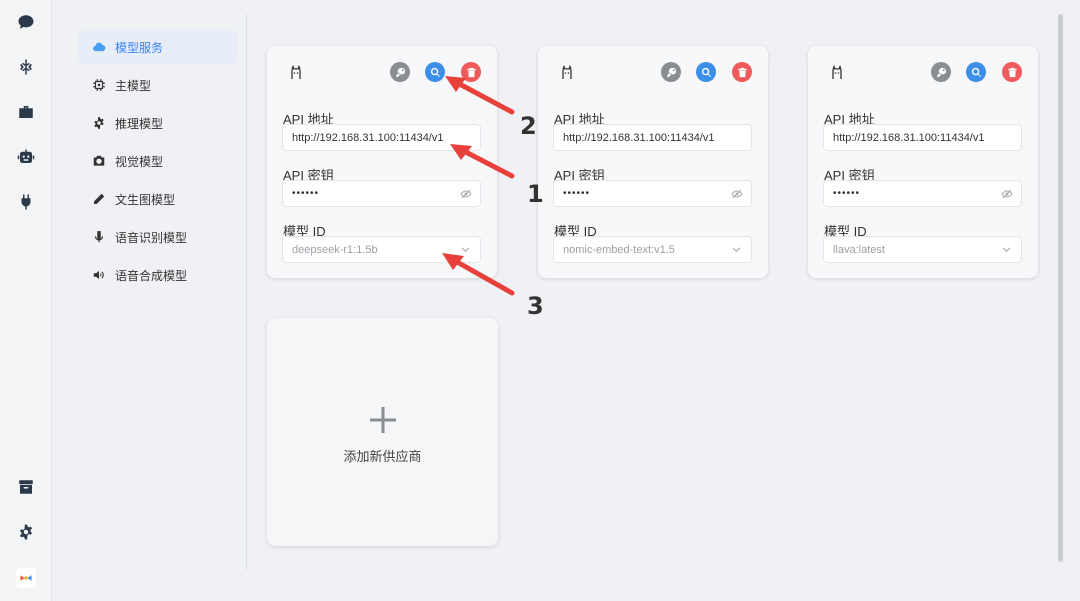 This screenshot has width=1080, height=601. What do you see at coordinates (26, 22) in the screenshot?
I see `chat-icon` at bounding box center [26, 22].